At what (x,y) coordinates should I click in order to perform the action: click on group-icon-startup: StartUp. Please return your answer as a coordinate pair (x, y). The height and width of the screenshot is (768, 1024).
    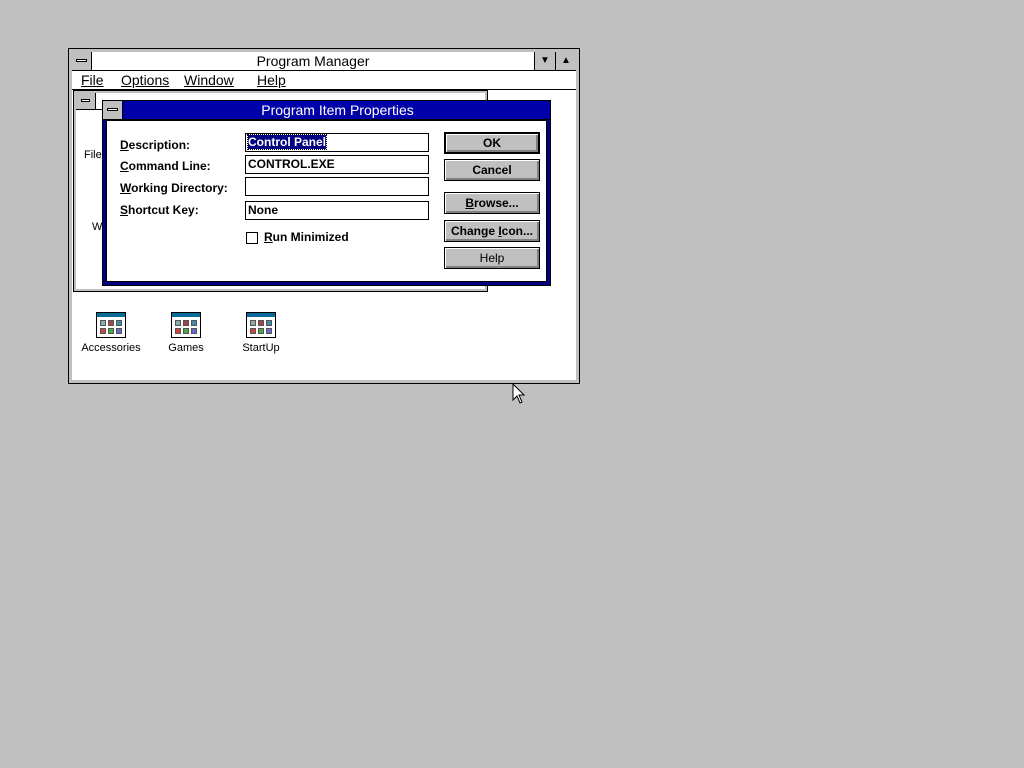
    Looking at the image, I should click on (261, 333).